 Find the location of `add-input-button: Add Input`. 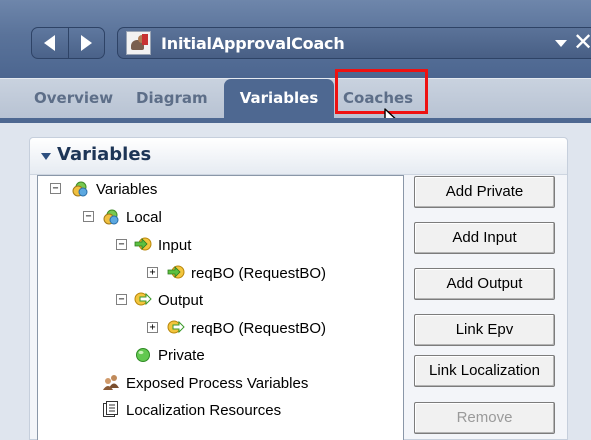

add-input-button: Add Input is located at coordinates (484, 238).